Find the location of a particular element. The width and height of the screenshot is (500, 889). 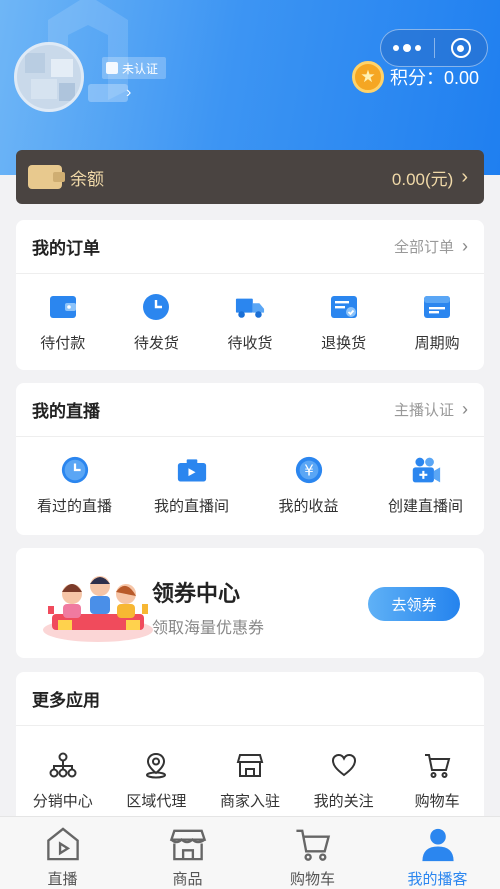

tab-products-label: 商品 is located at coordinates (187, 879).